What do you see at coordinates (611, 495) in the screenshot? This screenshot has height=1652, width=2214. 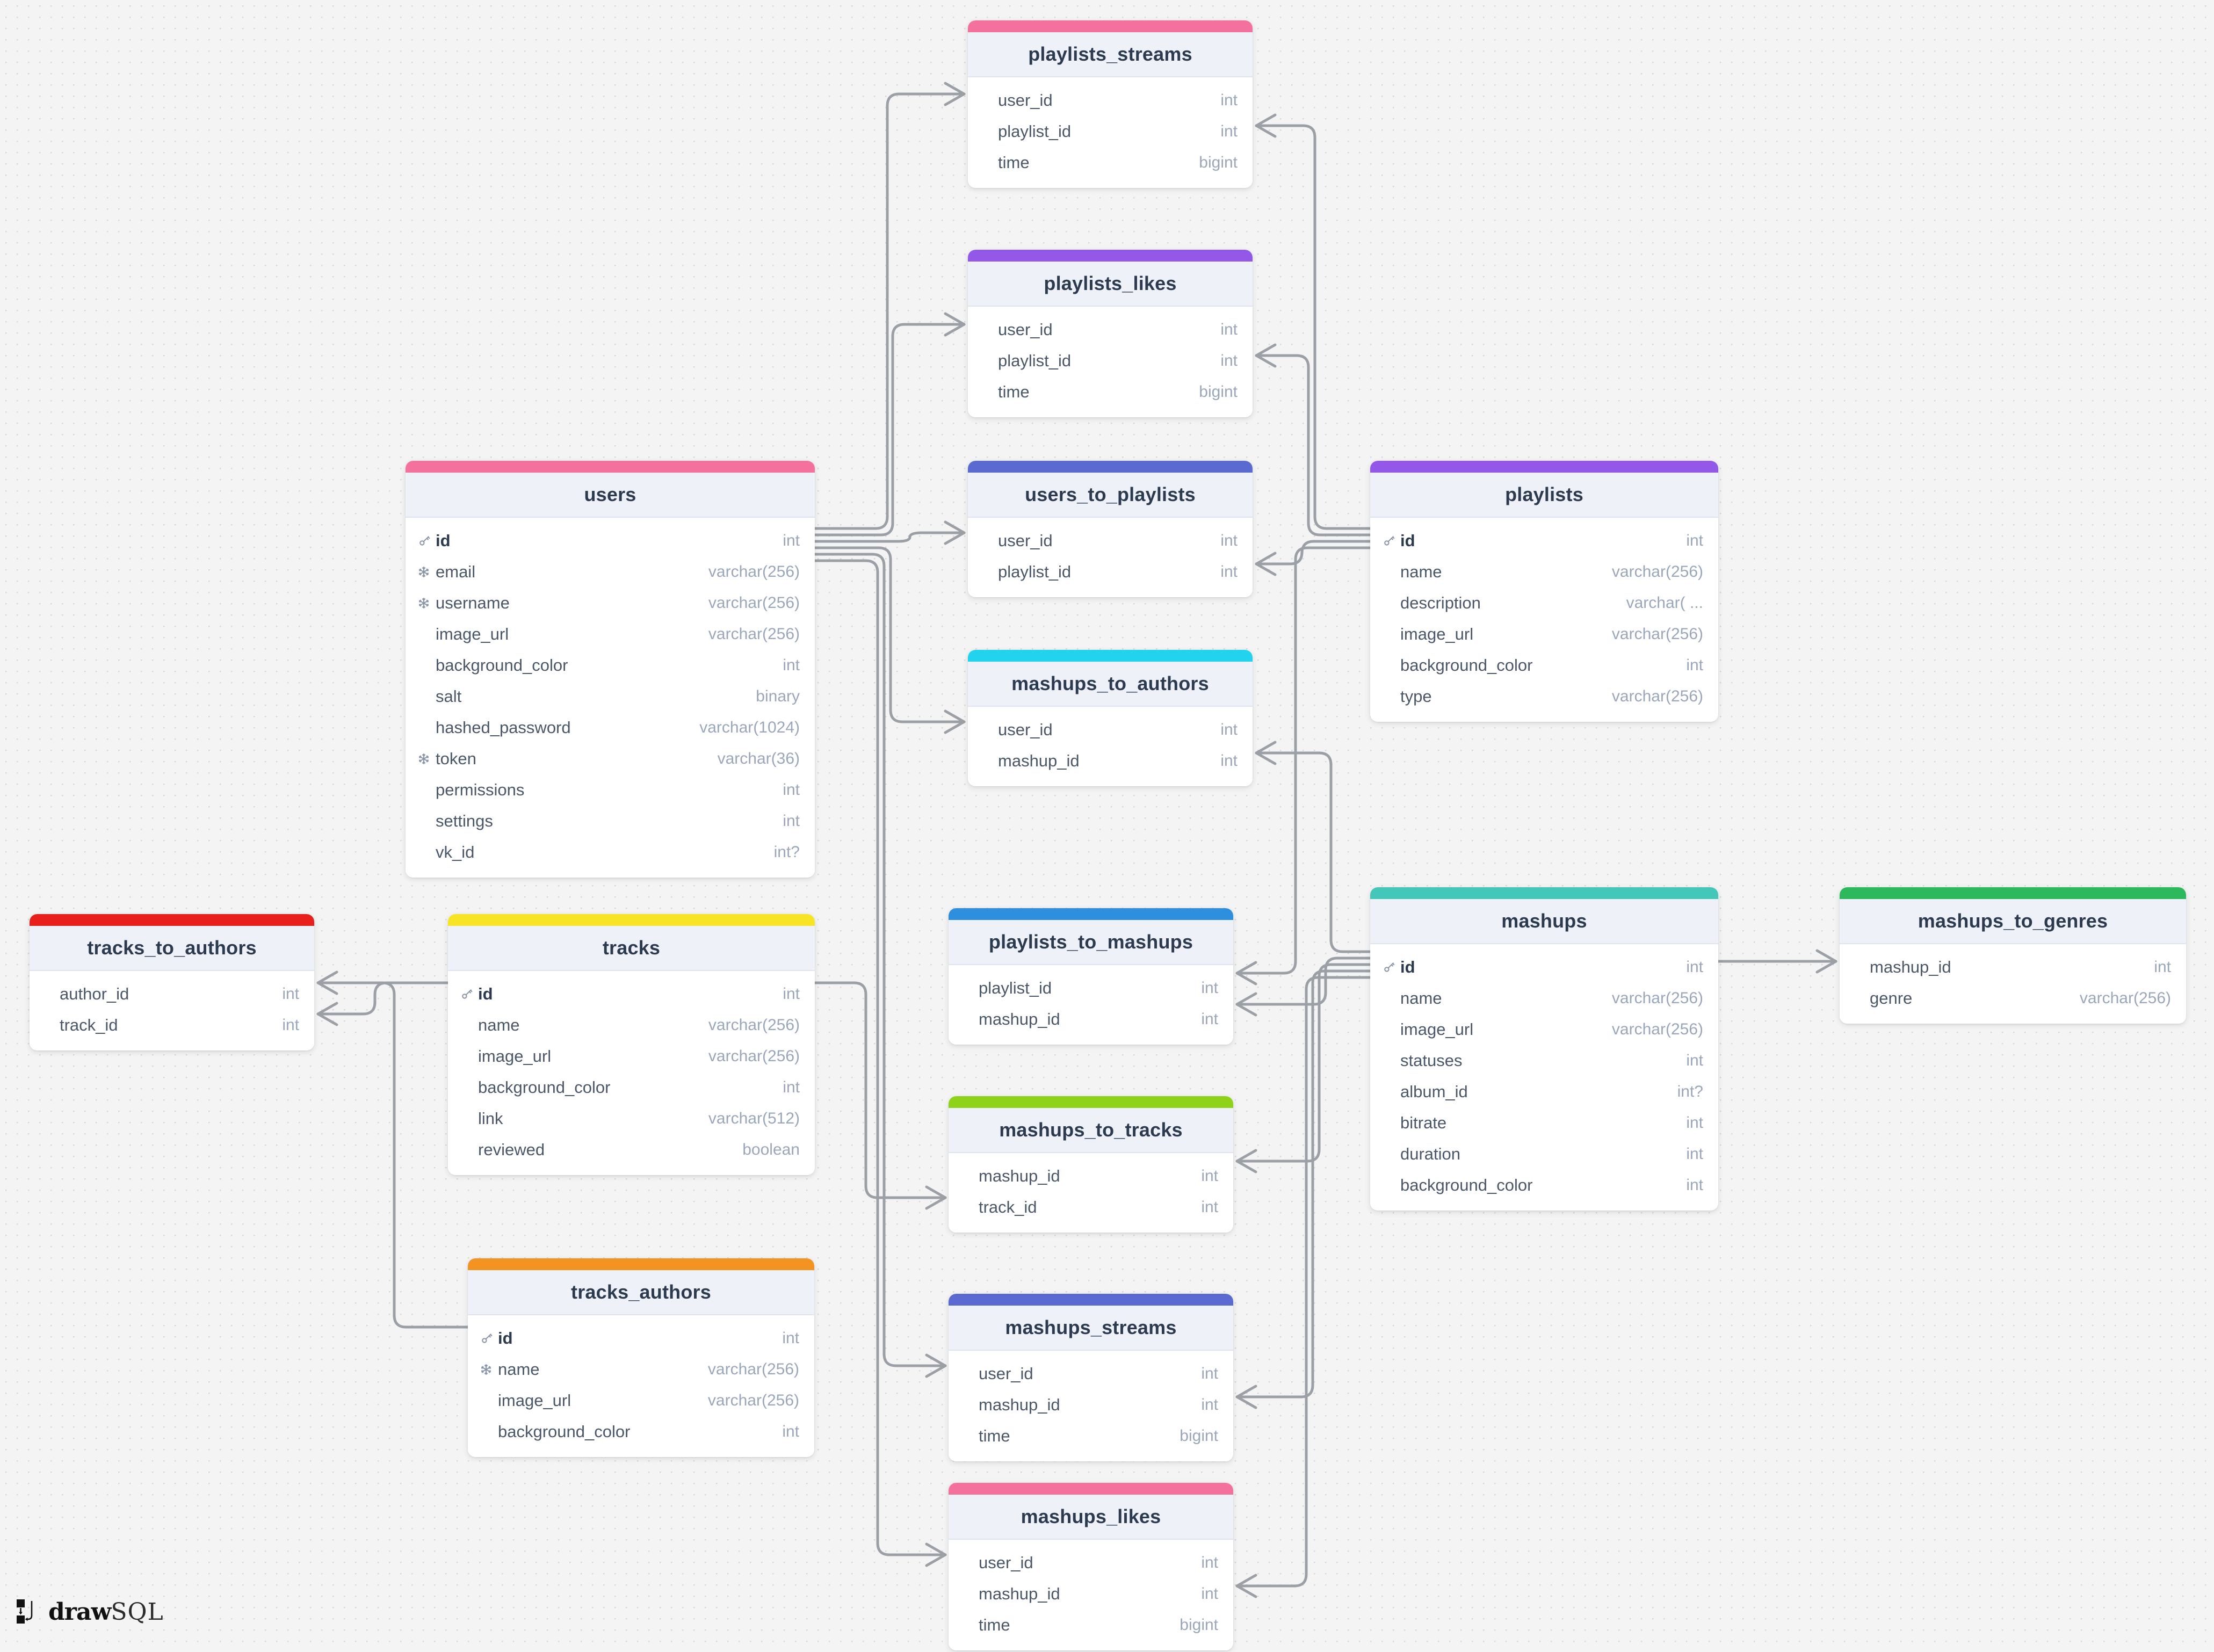 I see `table-header: users` at bounding box center [611, 495].